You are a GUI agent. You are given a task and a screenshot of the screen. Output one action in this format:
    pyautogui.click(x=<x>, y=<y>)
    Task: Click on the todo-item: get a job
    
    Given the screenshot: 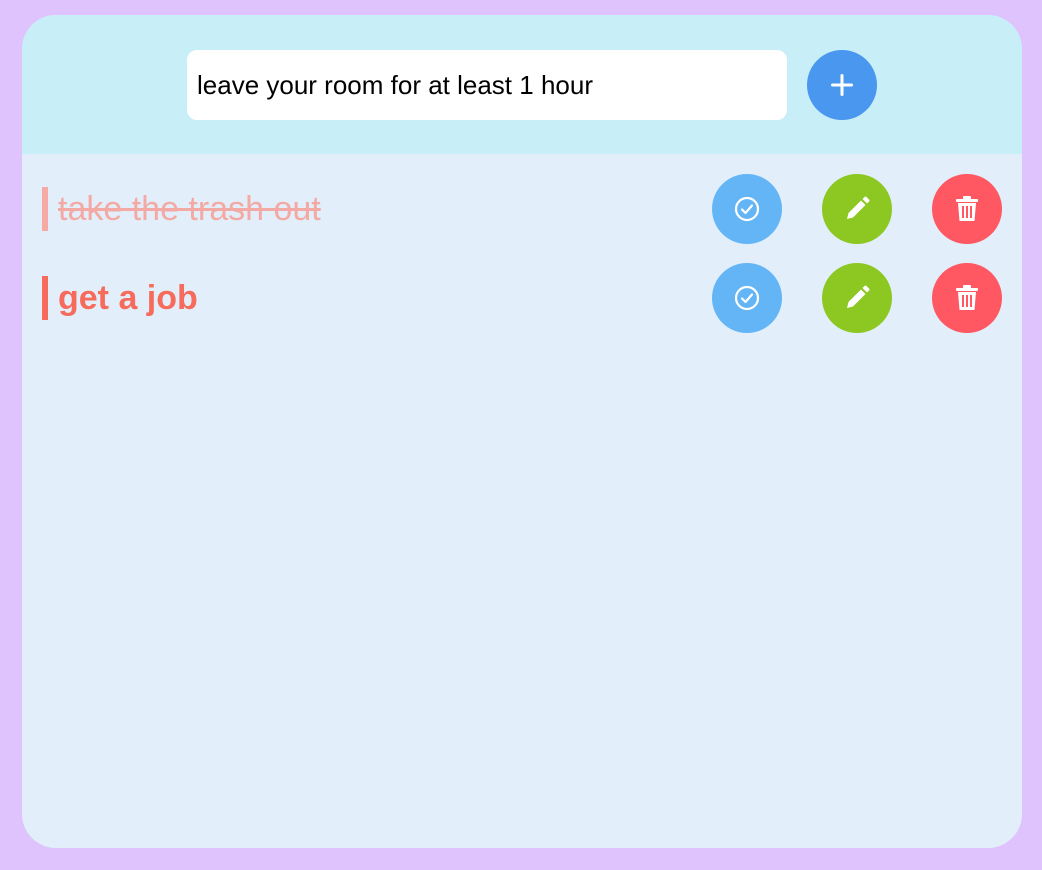 What is the action you would take?
    pyautogui.click(x=522, y=288)
    